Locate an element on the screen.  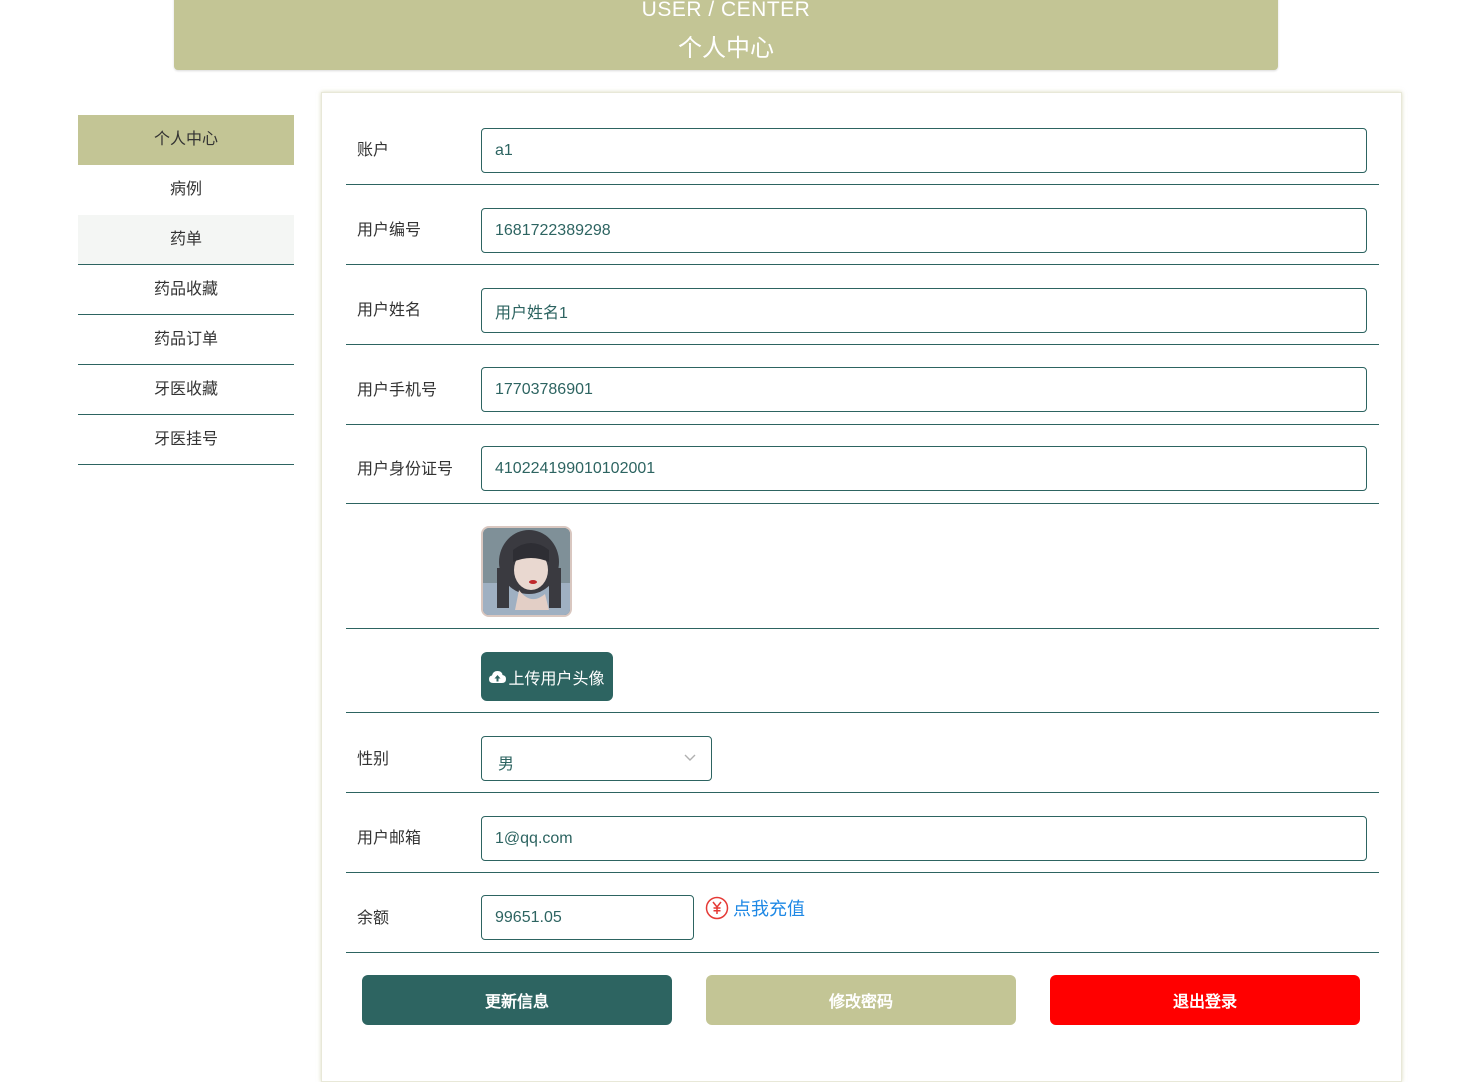
logout-button: 退出登录 is located at coordinates (1205, 1000).